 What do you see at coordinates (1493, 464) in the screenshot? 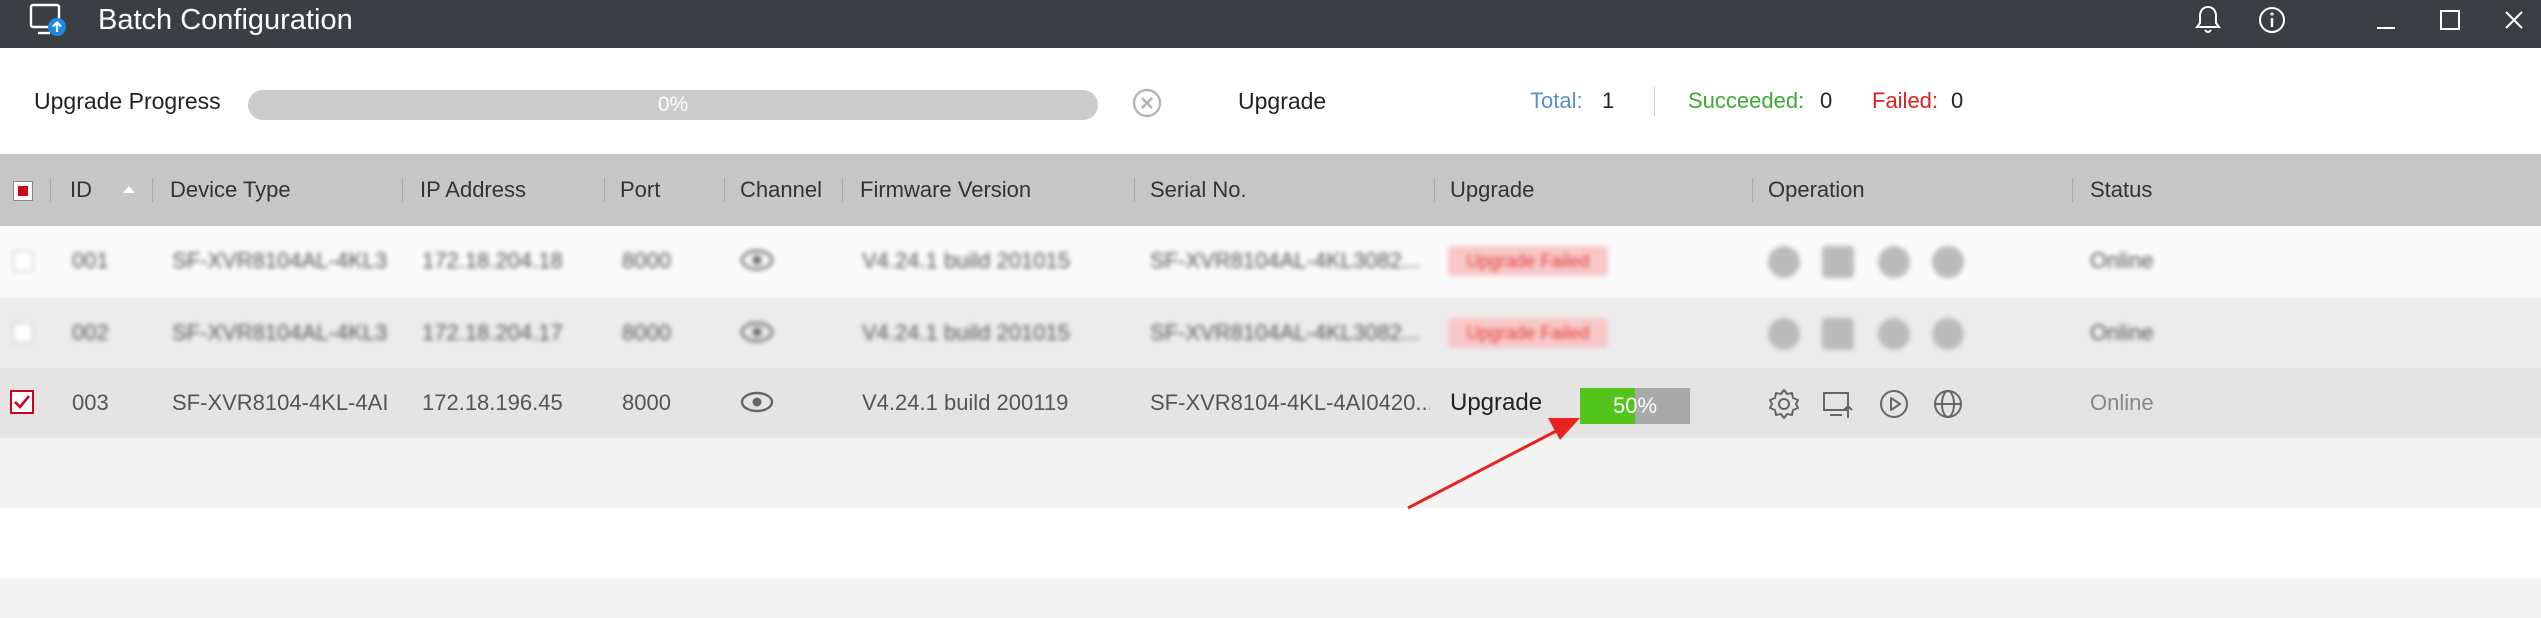
I see `annotation-arrow` at bounding box center [1493, 464].